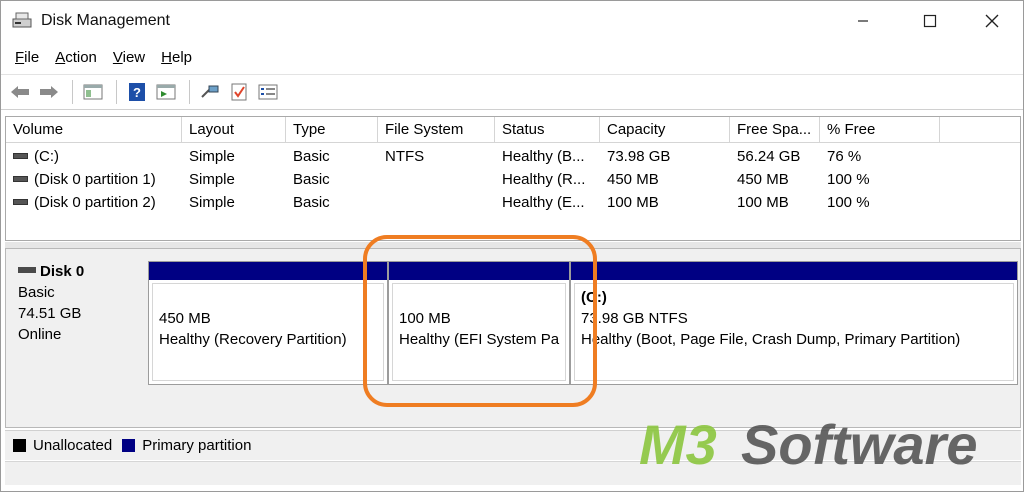 The width and height of the screenshot is (1024, 492). I want to click on capacity-cell: 73.98 GB, so click(639, 156).